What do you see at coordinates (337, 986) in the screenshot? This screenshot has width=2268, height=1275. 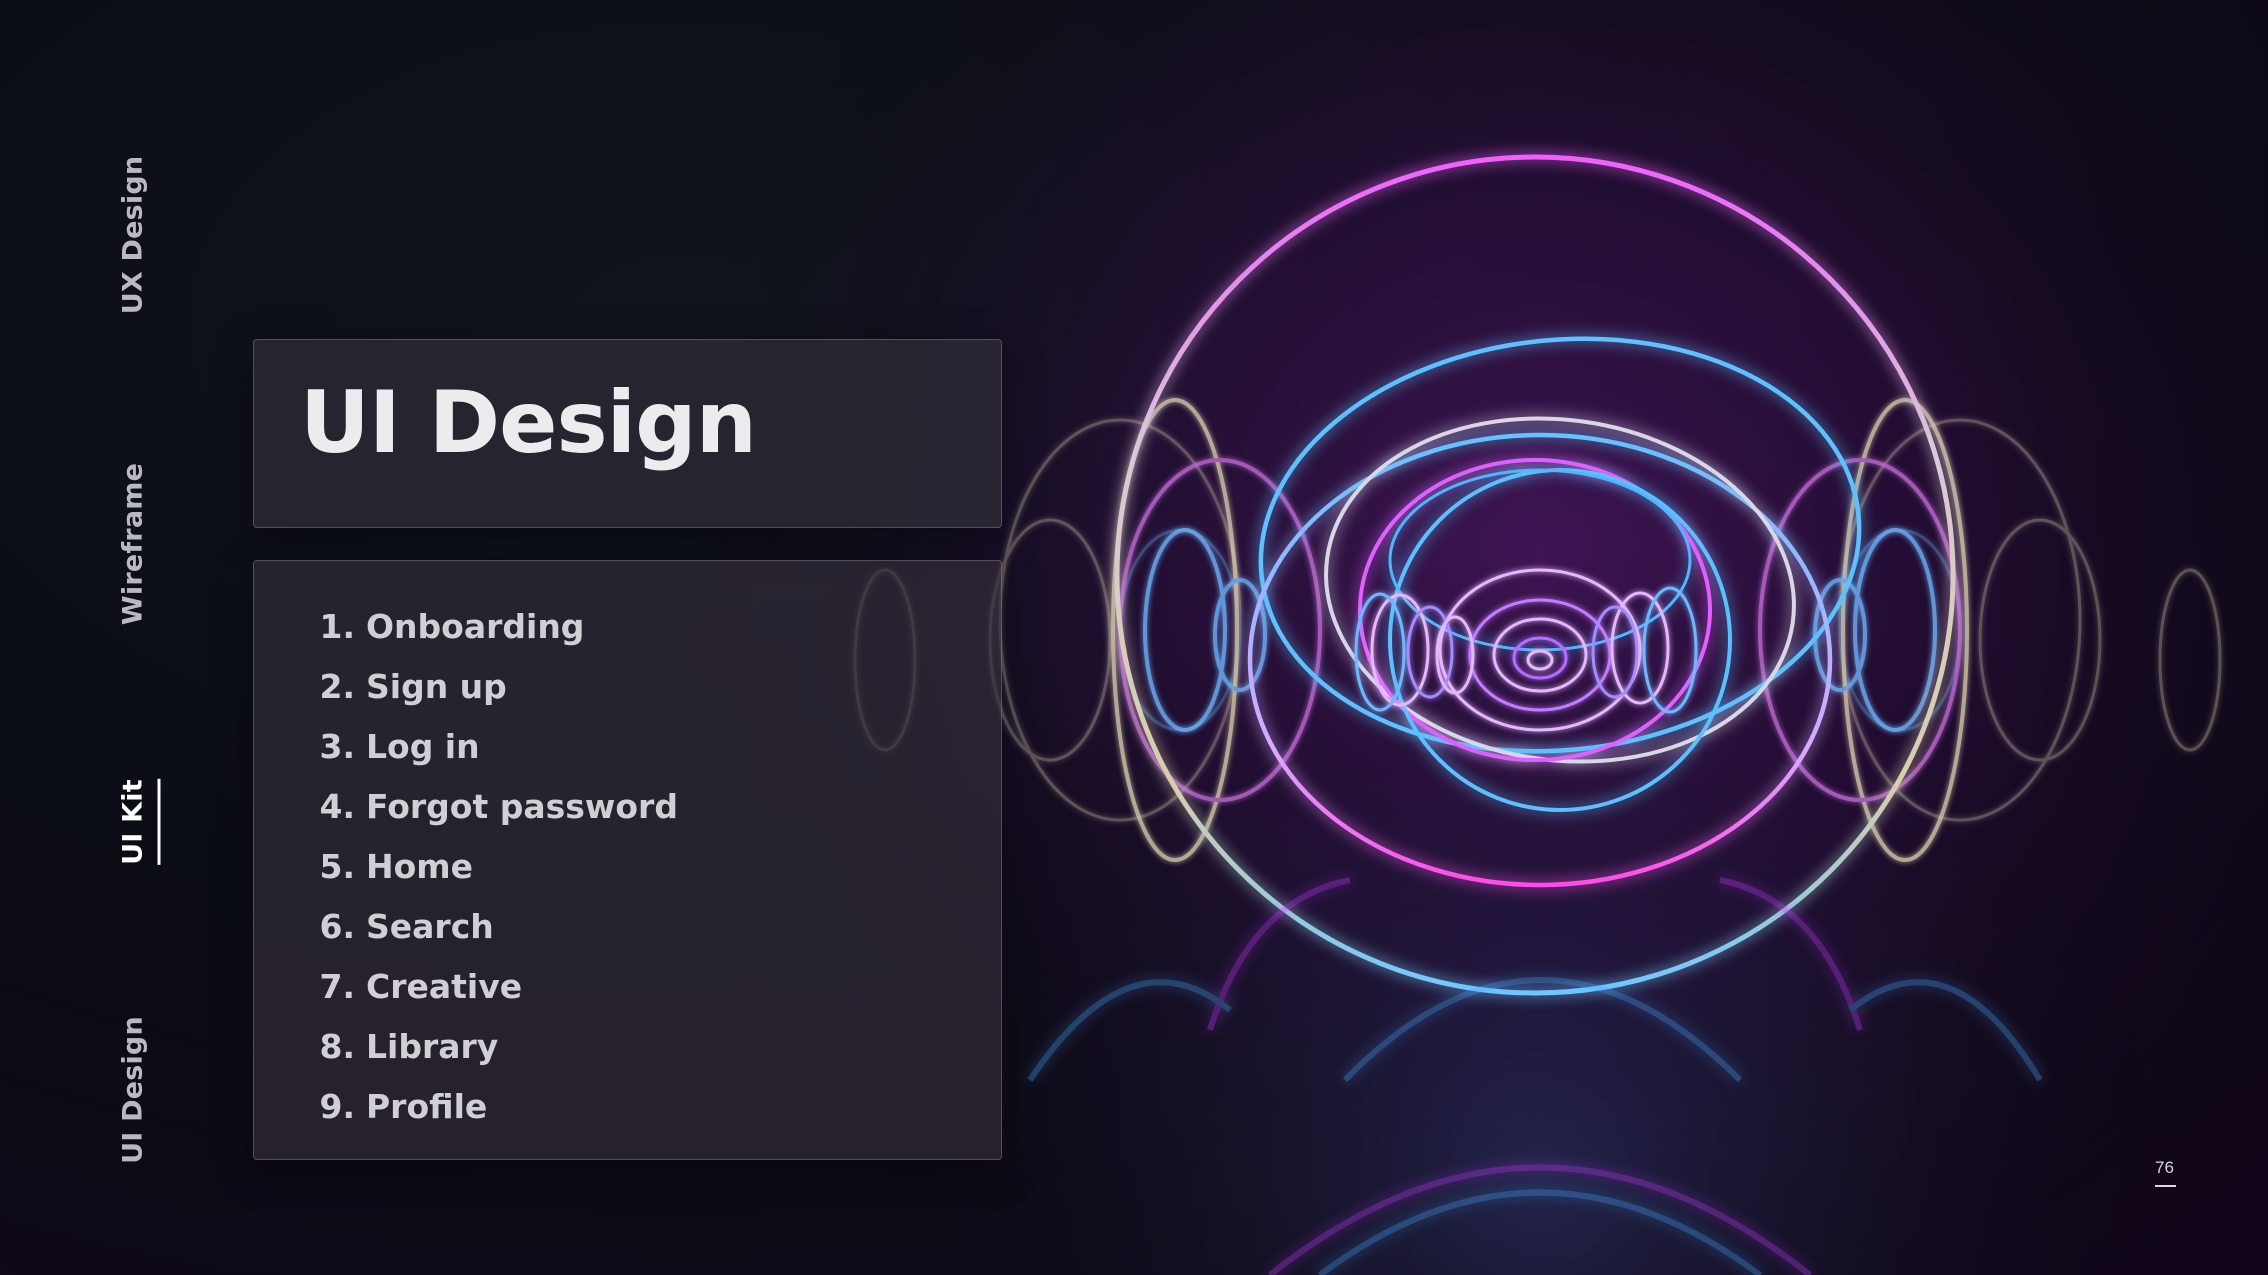 I see `list-item-number: 7.` at bounding box center [337, 986].